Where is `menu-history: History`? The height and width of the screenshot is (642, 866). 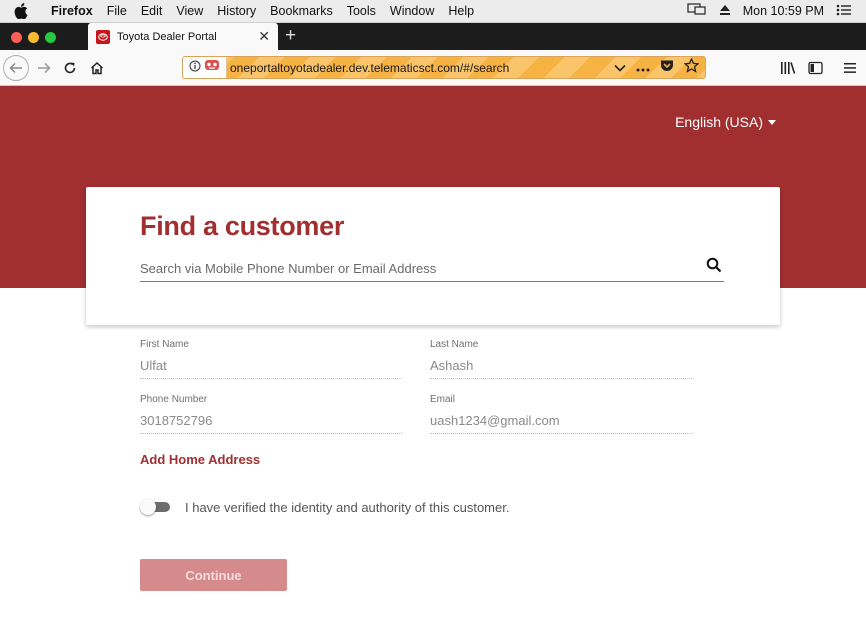
menu-history: History is located at coordinates (236, 11).